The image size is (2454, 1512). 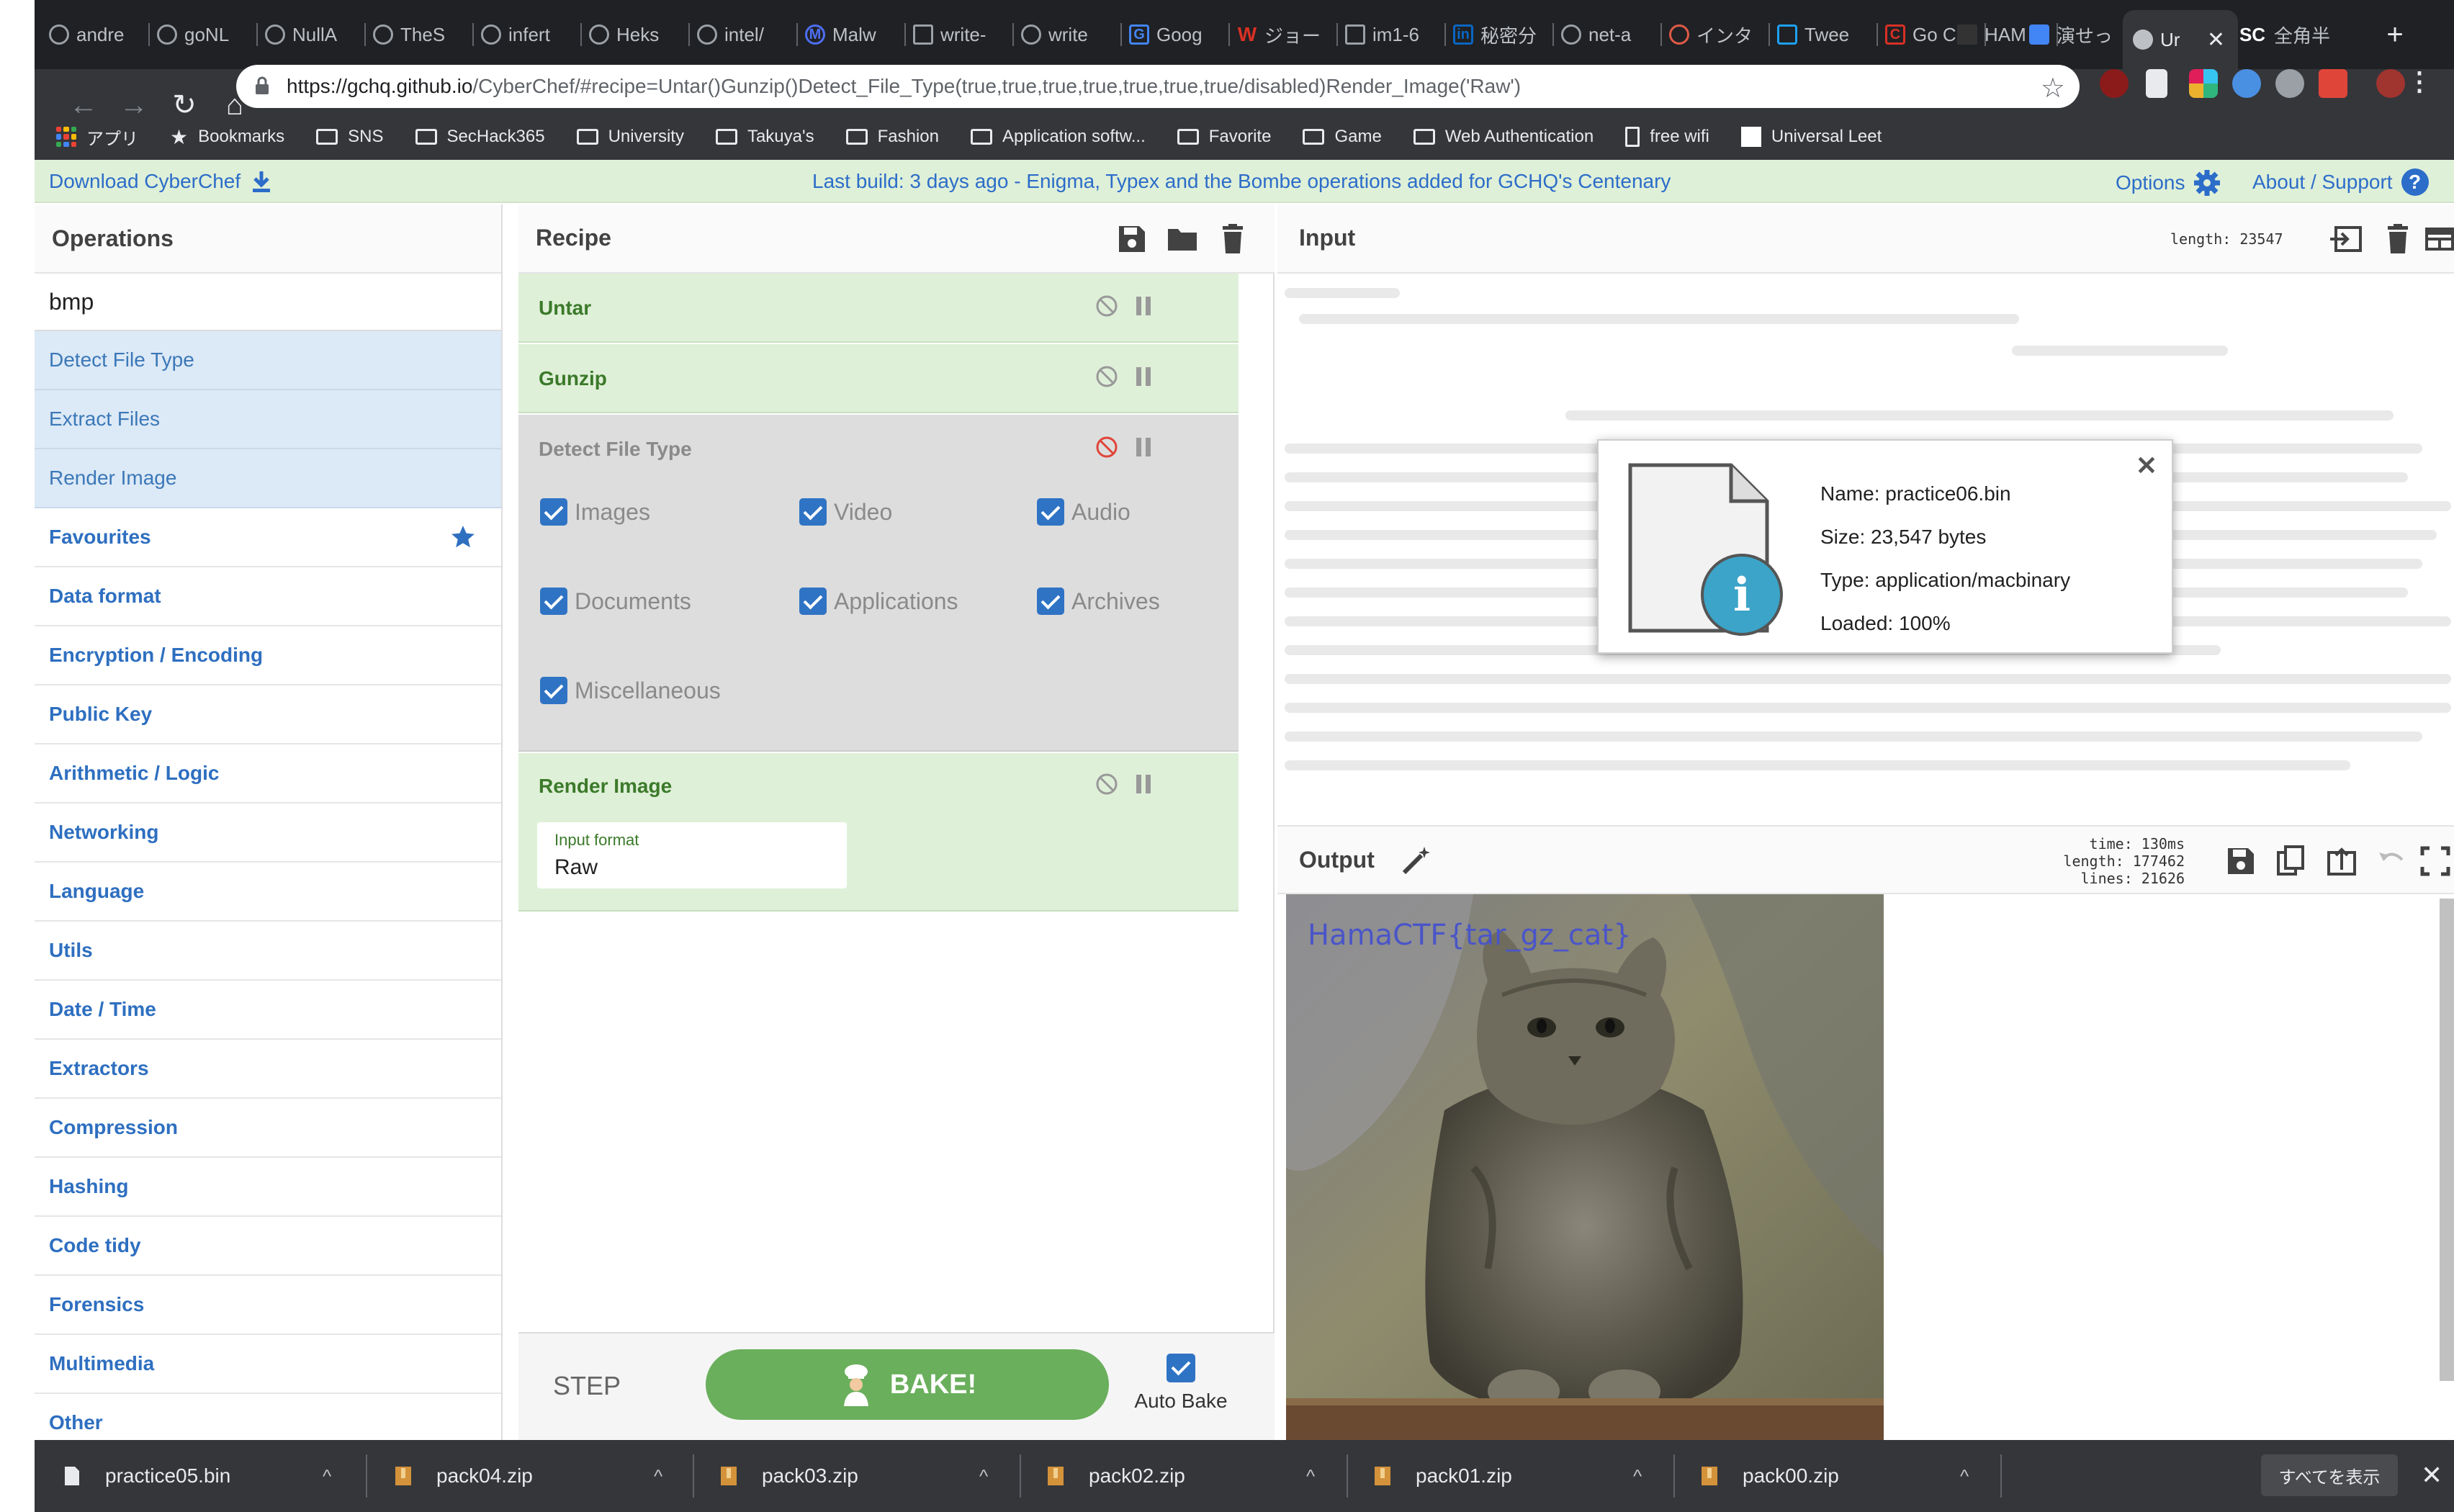 I want to click on bake-button: BAKE!, so click(x=907, y=1384).